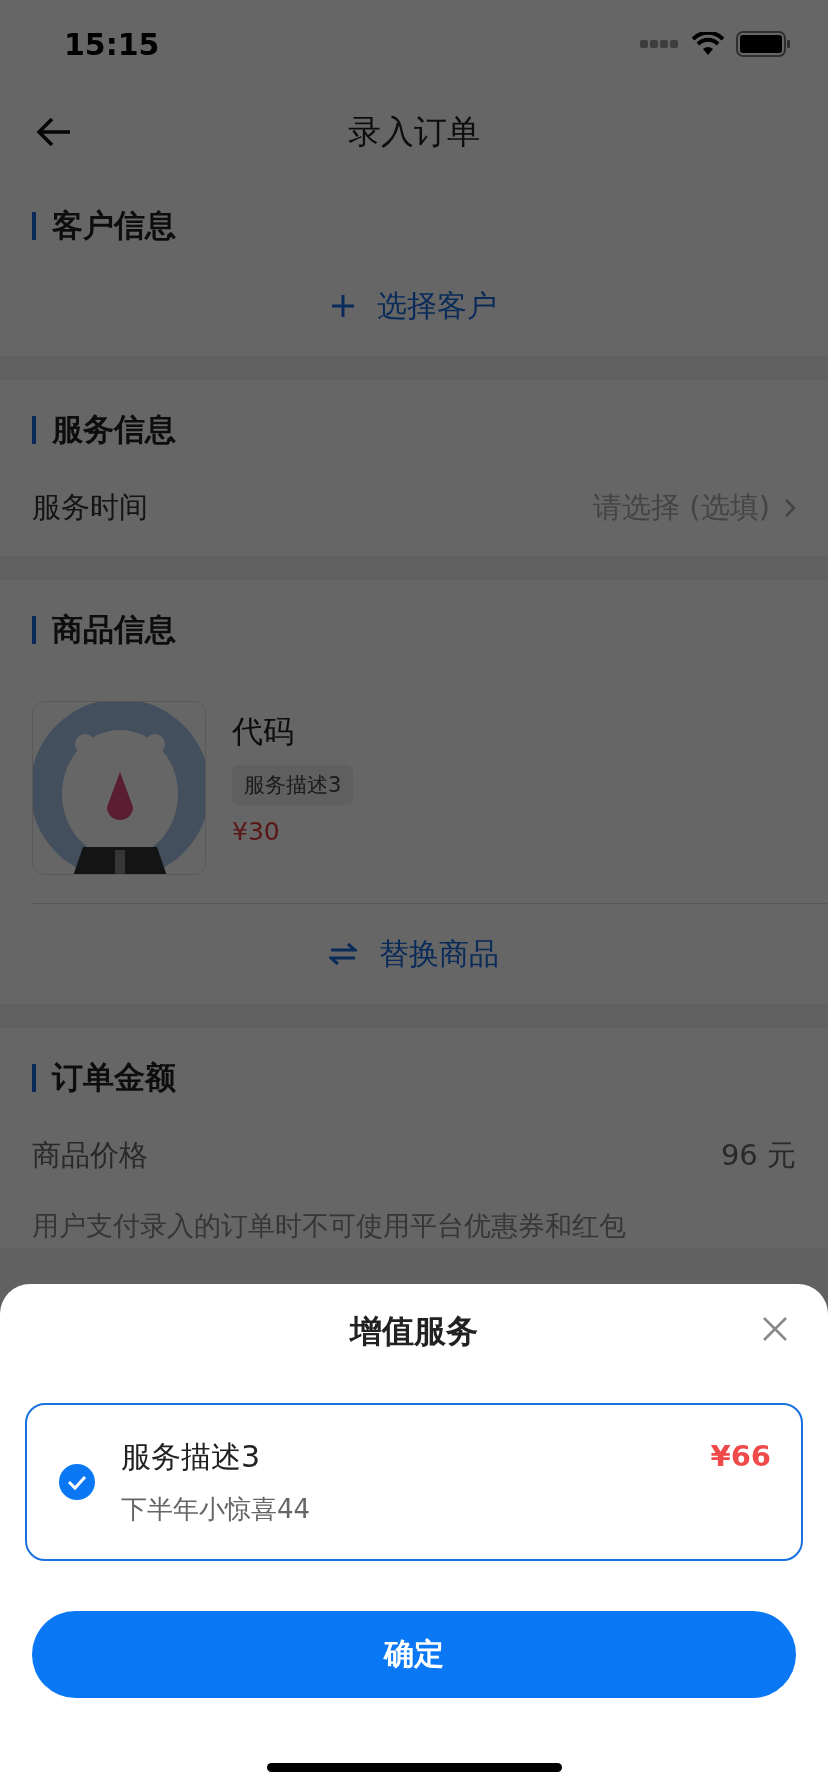 This screenshot has height=1792, width=828. What do you see at coordinates (216, 1509) in the screenshot?
I see `option-description: 下半年小惊喜44` at bounding box center [216, 1509].